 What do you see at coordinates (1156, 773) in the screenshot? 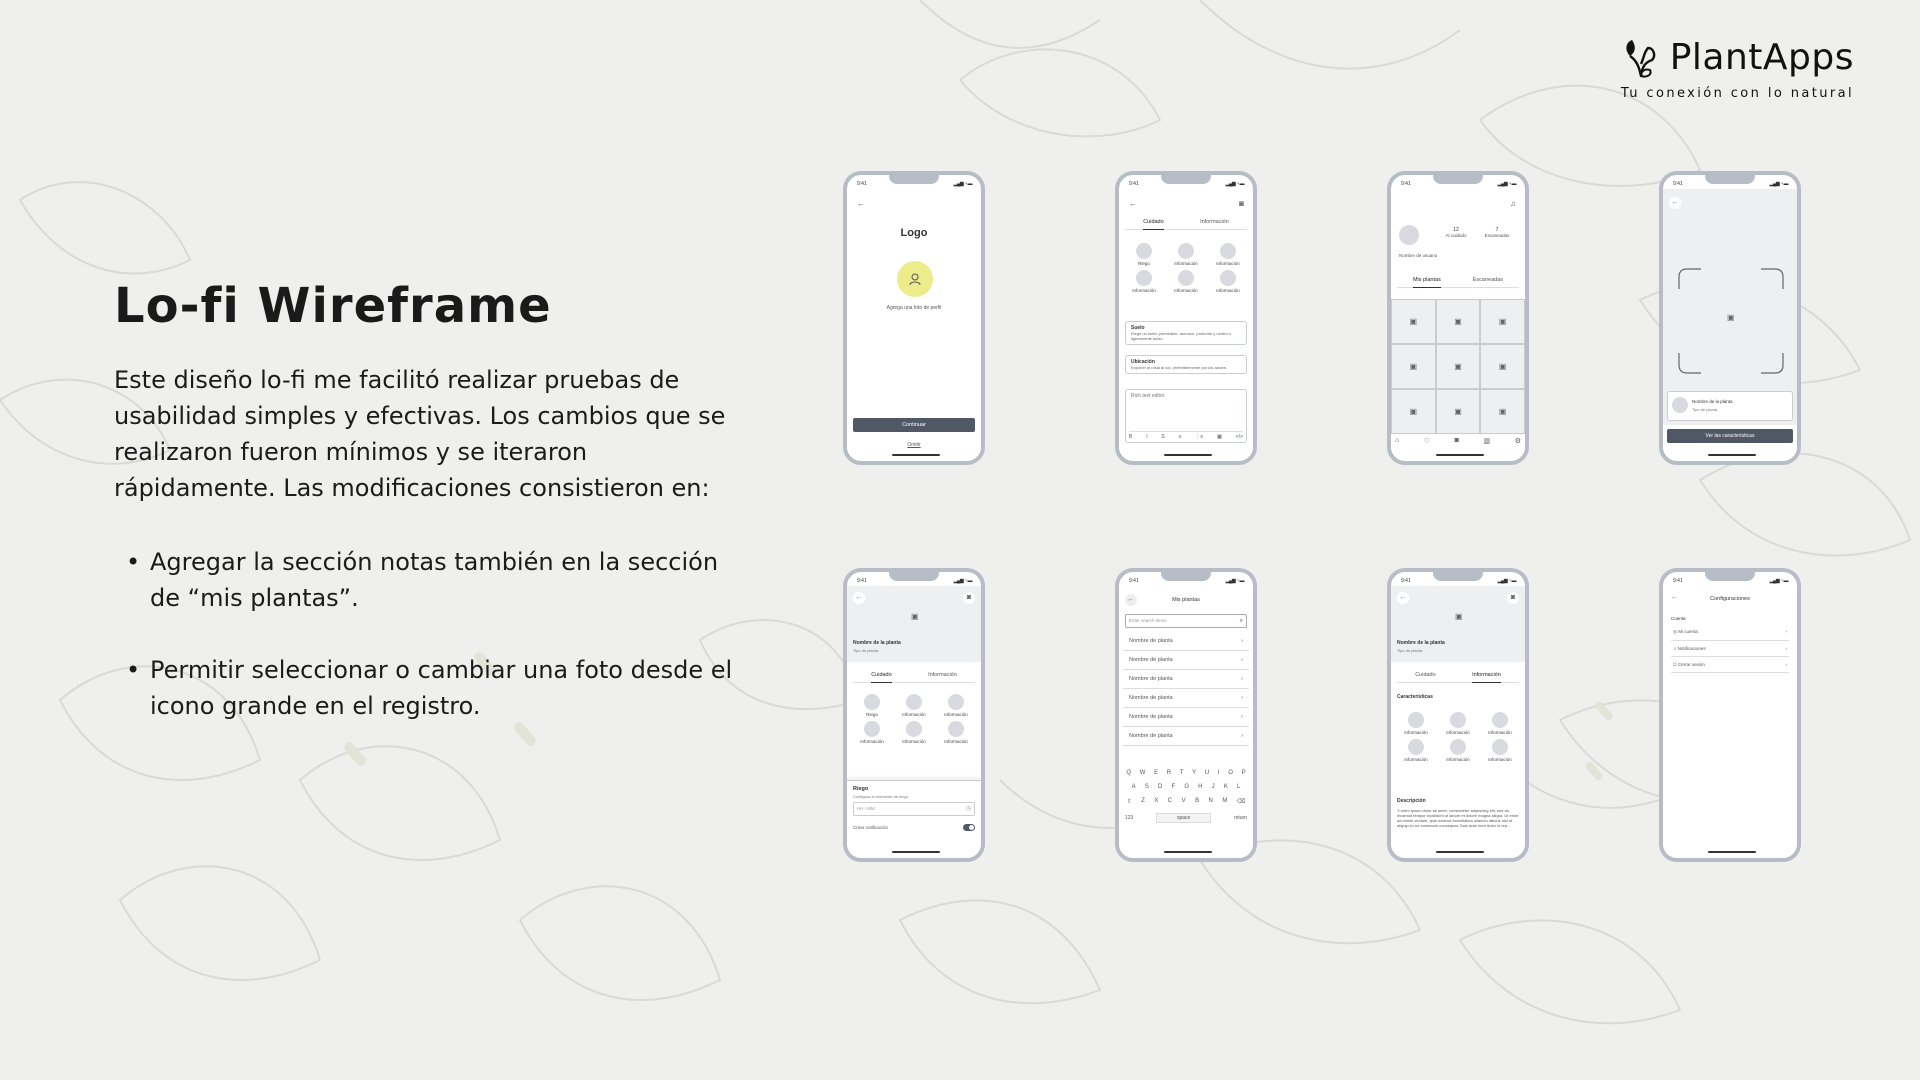
I see `key: E` at bounding box center [1156, 773].